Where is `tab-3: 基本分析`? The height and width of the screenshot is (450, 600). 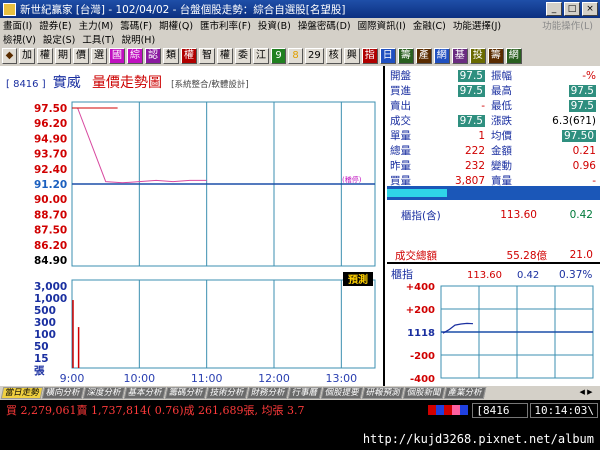
tab-3: 基本分析 is located at coordinates (145, 393).